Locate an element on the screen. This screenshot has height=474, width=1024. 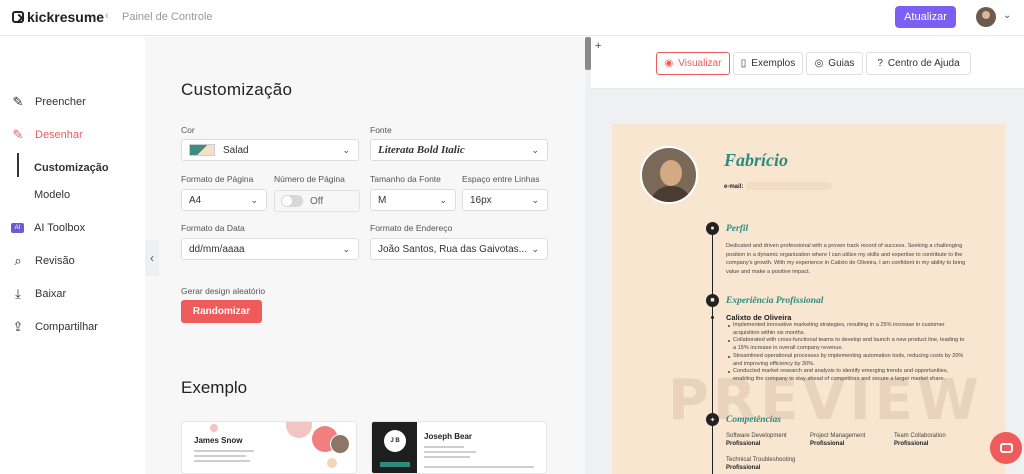
sidebar-item-label: AI Toolbox is located at coordinates (60, 228).